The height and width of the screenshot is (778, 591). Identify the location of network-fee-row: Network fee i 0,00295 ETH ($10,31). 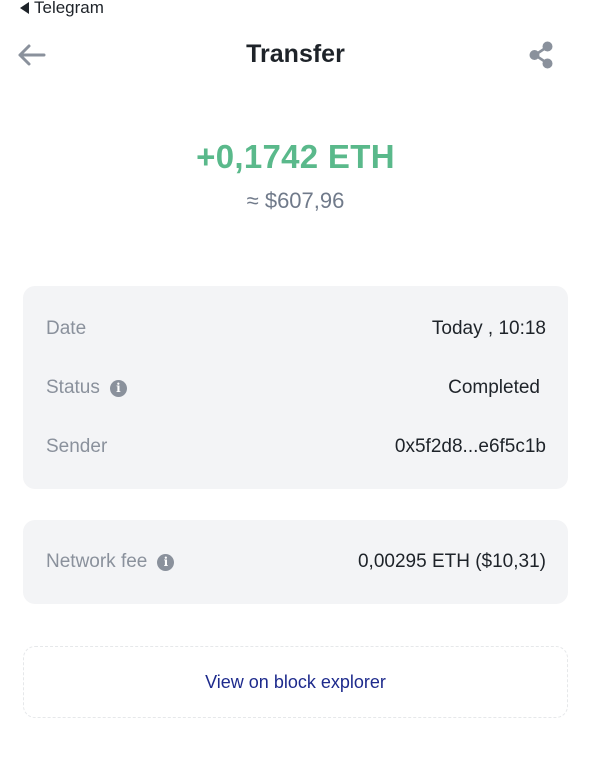
(296, 562).